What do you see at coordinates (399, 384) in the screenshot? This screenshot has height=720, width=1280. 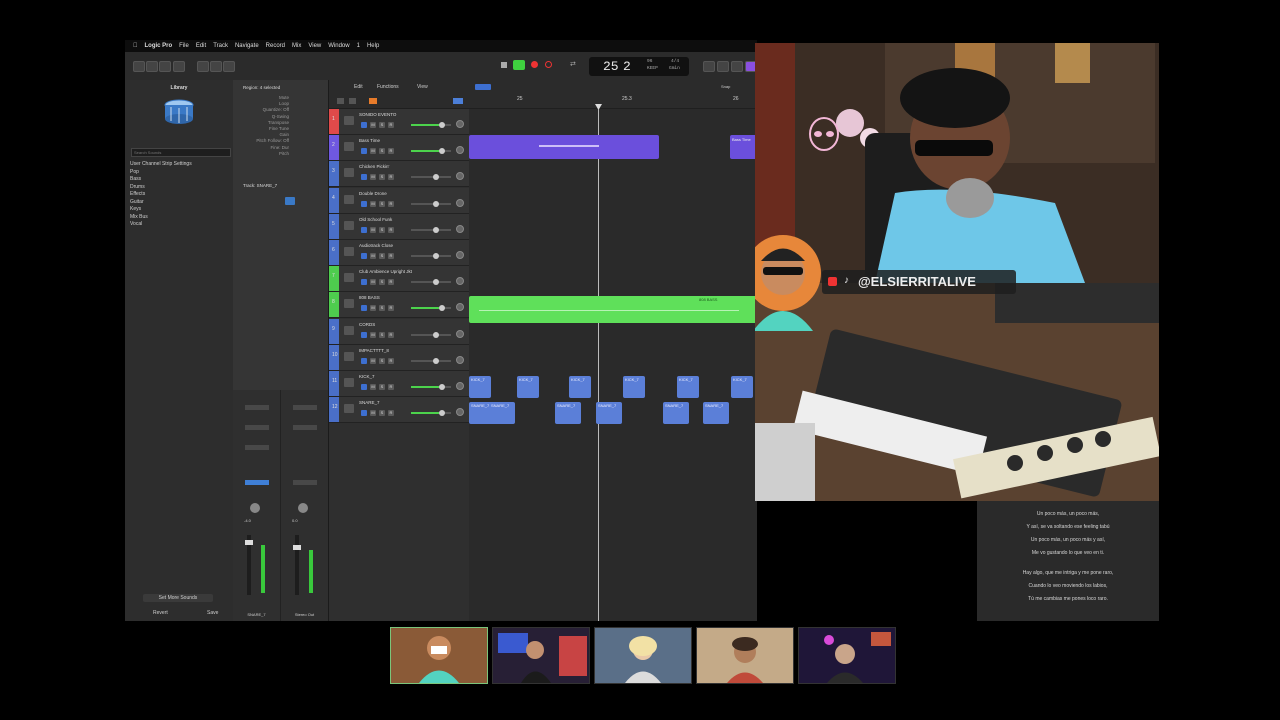 I see `track-header: 11 KICK_7 M S R` at bounding box center [399, 384].